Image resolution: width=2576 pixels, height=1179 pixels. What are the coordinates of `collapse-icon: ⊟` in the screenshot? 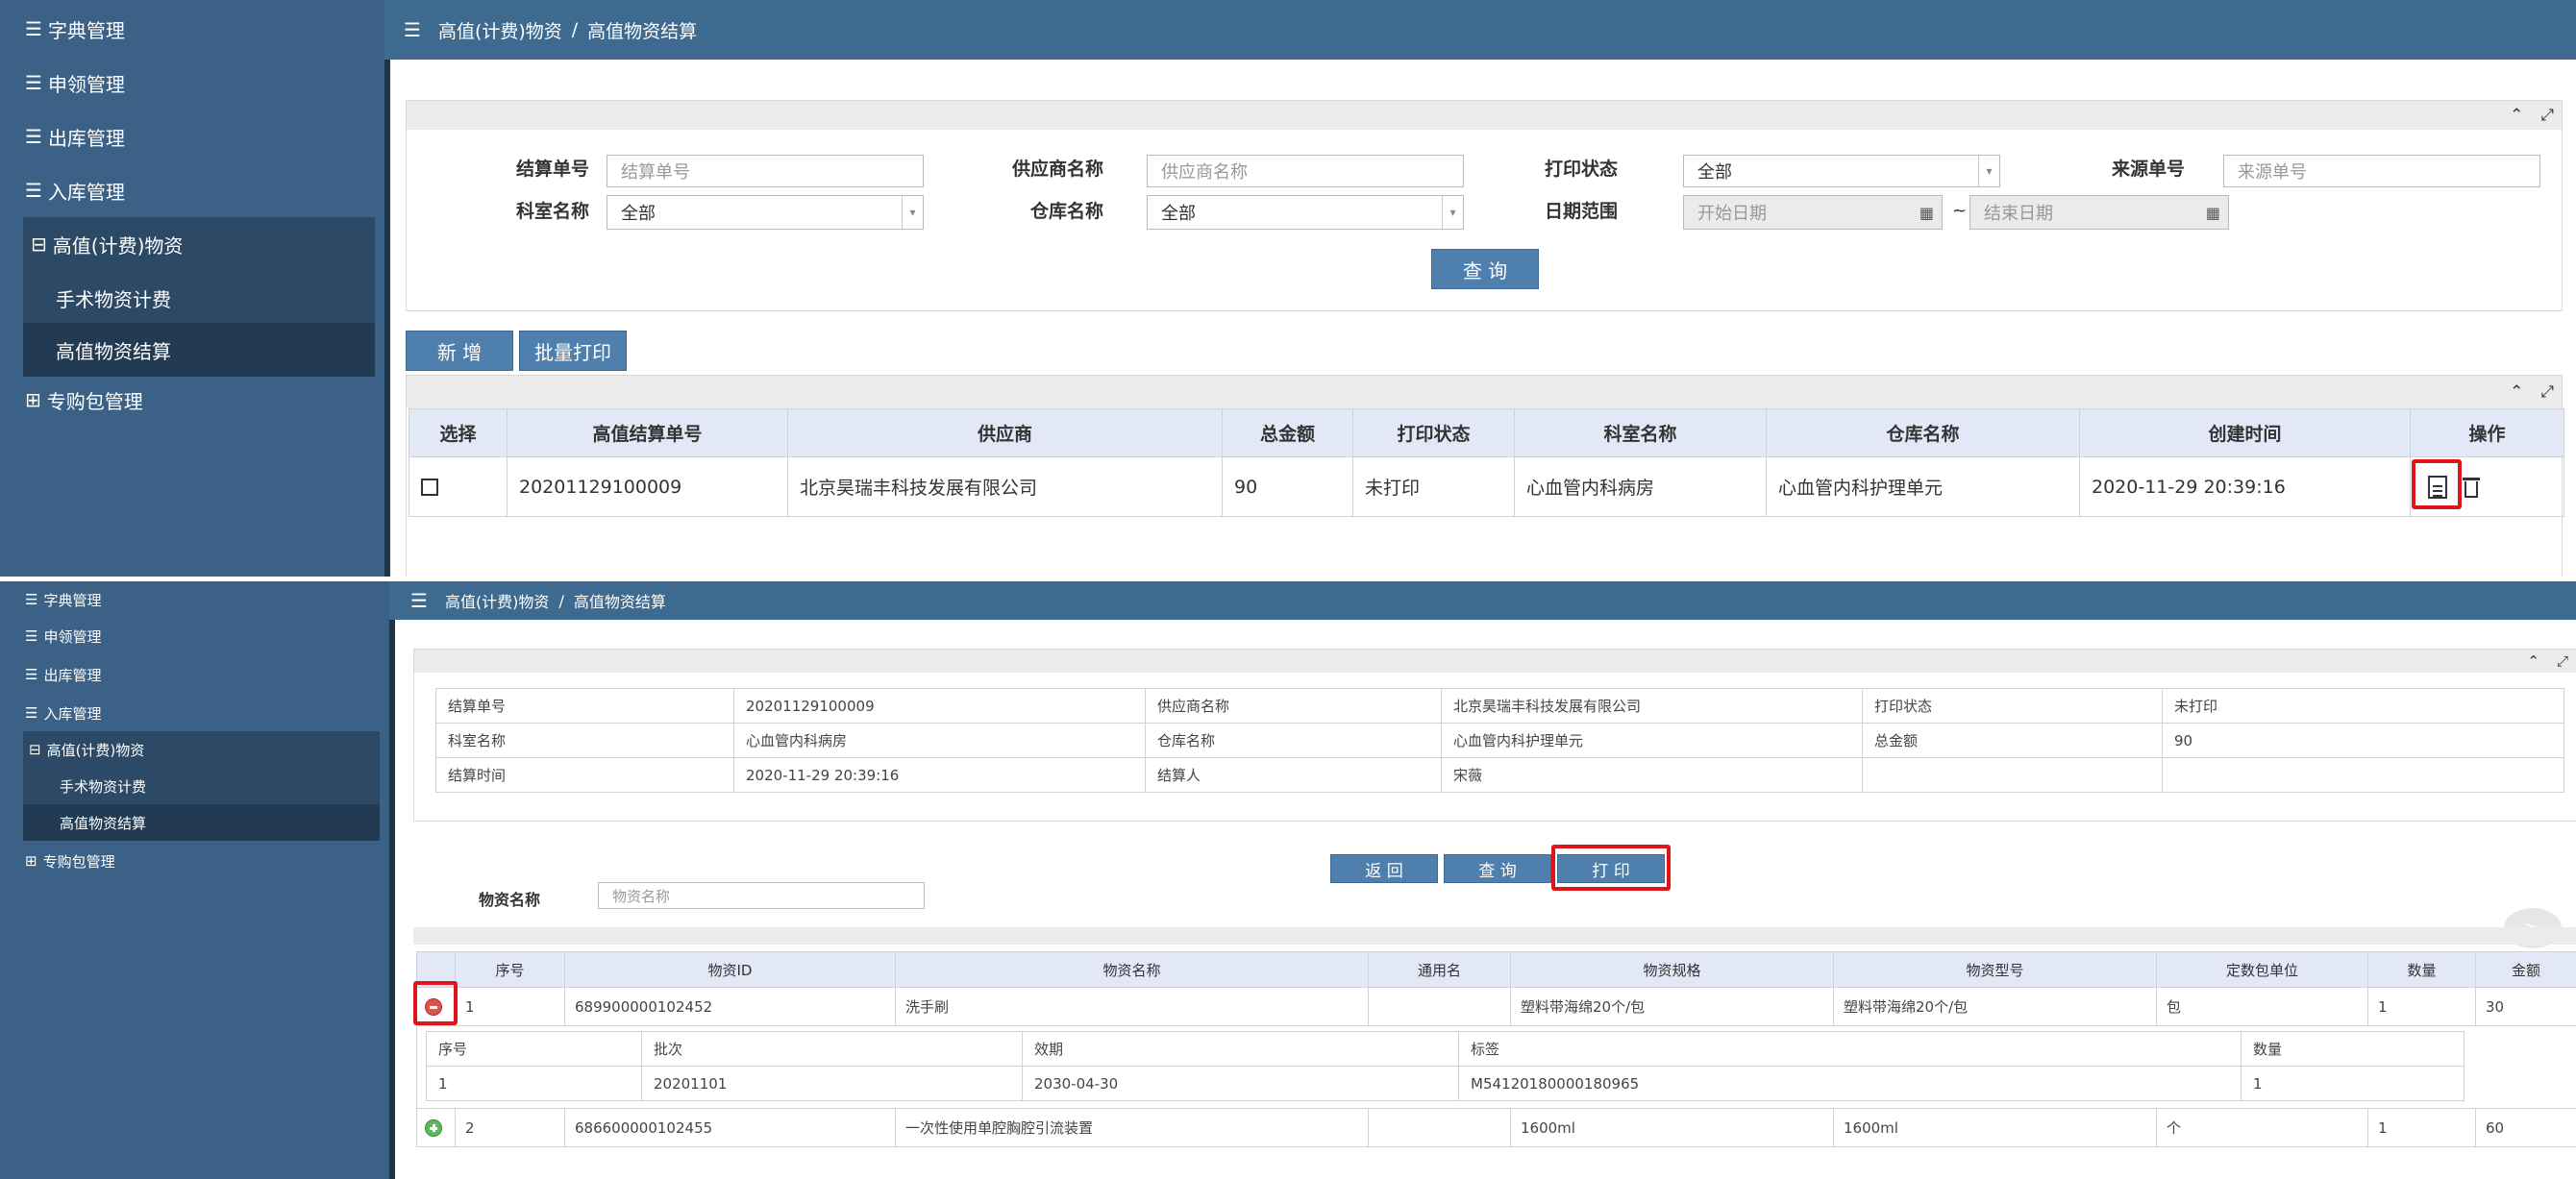 It's located at (39, 244).